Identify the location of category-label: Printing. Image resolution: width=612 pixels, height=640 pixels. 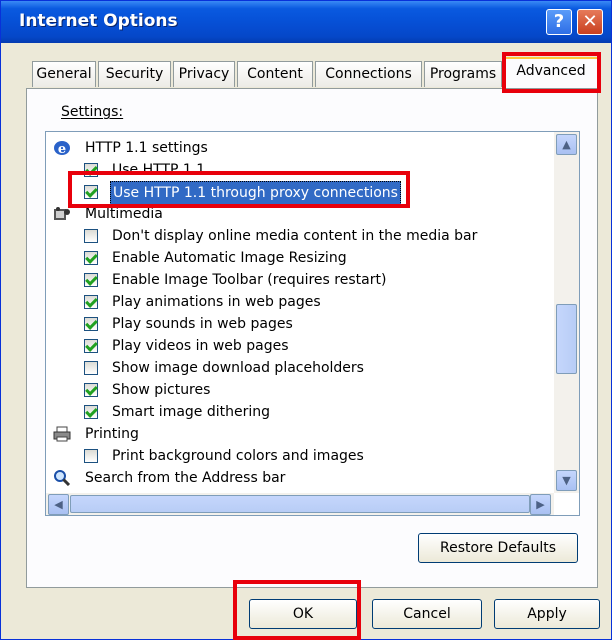
(112, 434).